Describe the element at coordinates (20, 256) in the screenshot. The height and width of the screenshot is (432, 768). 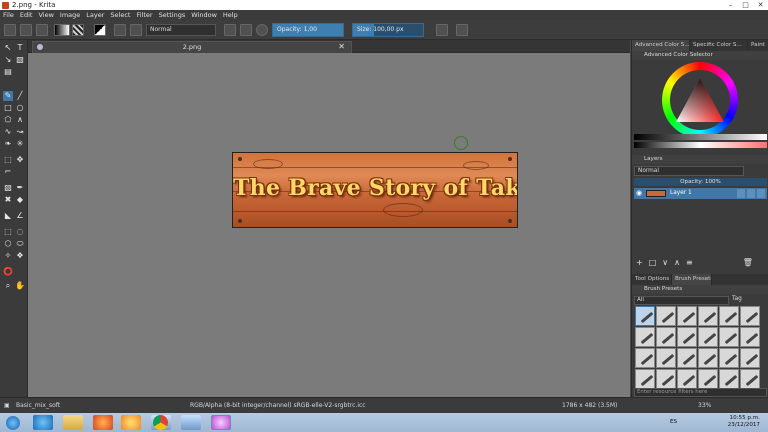
I see `similar-select-icon: ❖` at that location.